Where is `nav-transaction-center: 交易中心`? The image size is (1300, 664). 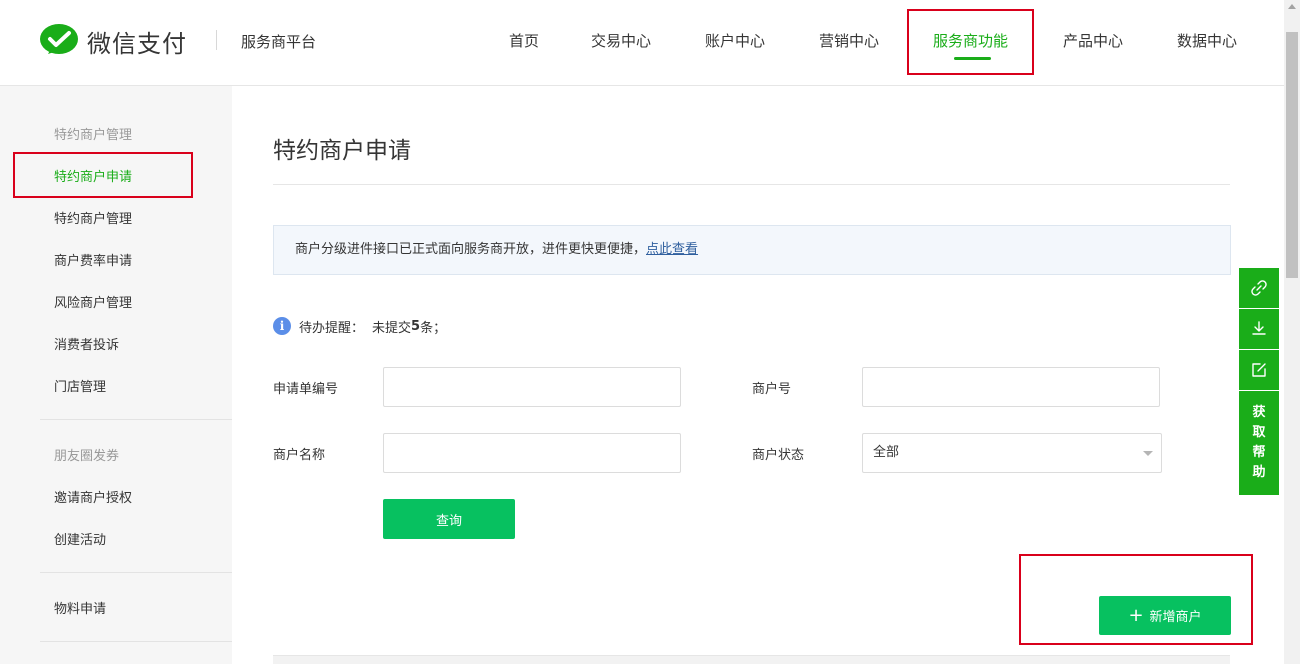
nav-transaction-center: 交易中心 is located at coordinates (621, 40).